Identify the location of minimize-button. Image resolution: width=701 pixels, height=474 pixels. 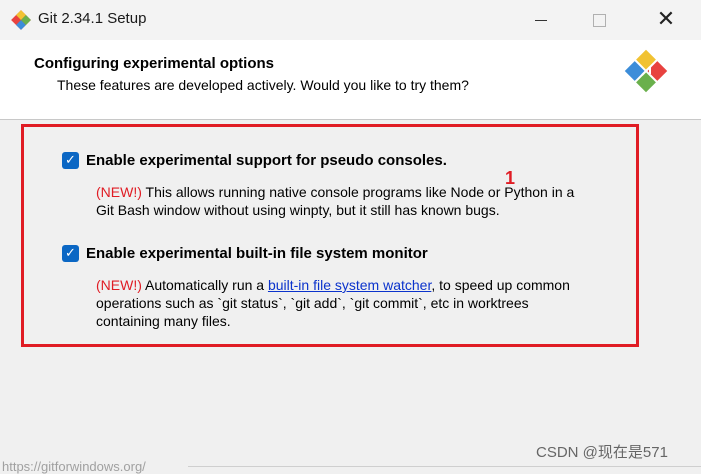
(541, 20).